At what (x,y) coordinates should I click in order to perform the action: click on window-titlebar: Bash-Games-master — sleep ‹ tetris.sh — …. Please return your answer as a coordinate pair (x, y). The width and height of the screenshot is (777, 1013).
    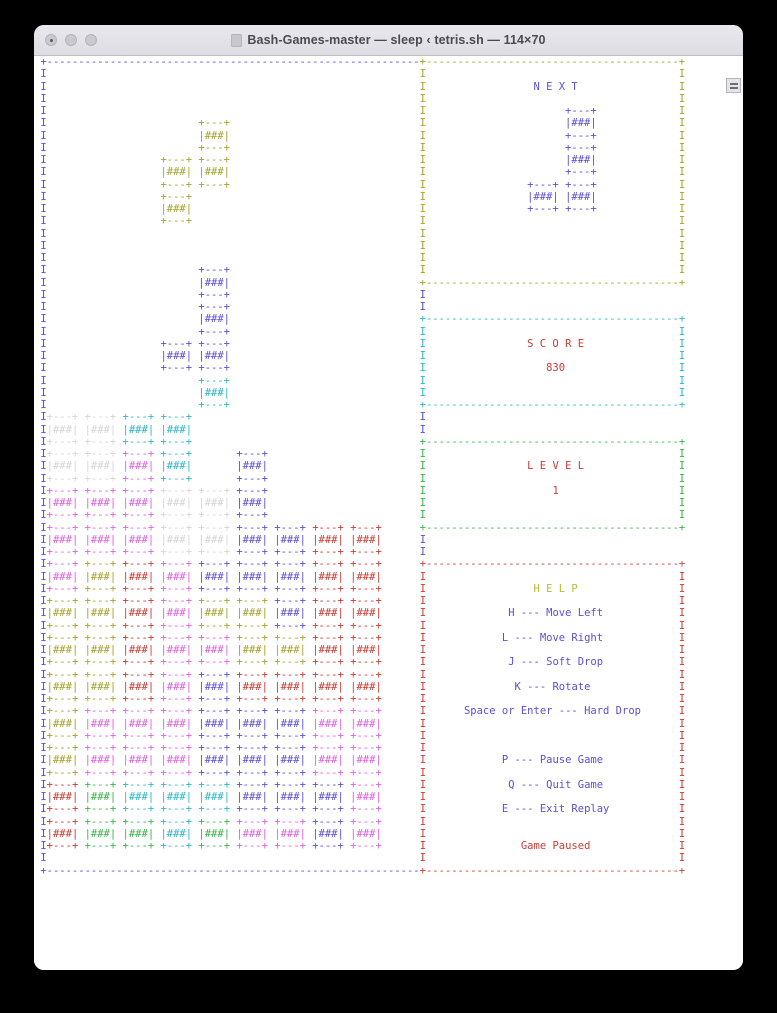
    Looking at the image, I should click on (388, 40).